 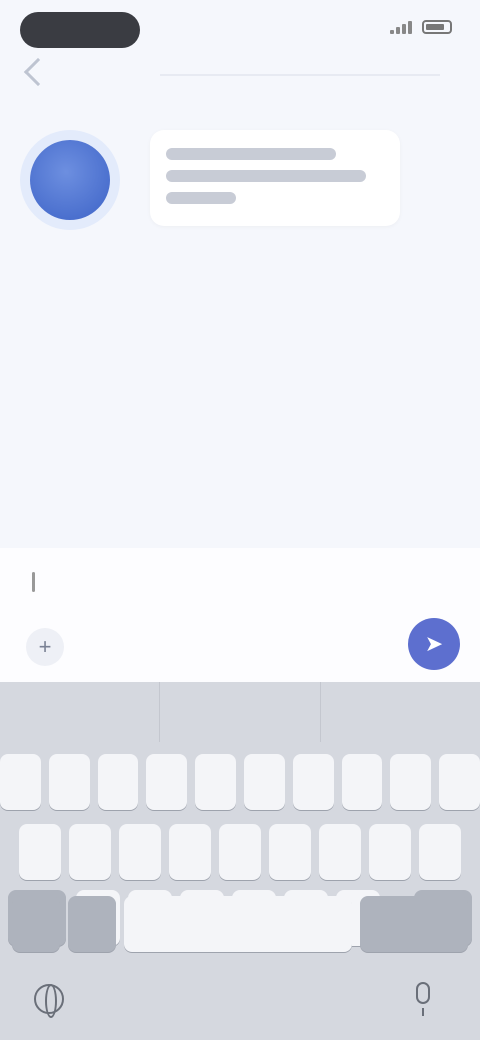 I want to click on app-header, so click(x=240, y=74).